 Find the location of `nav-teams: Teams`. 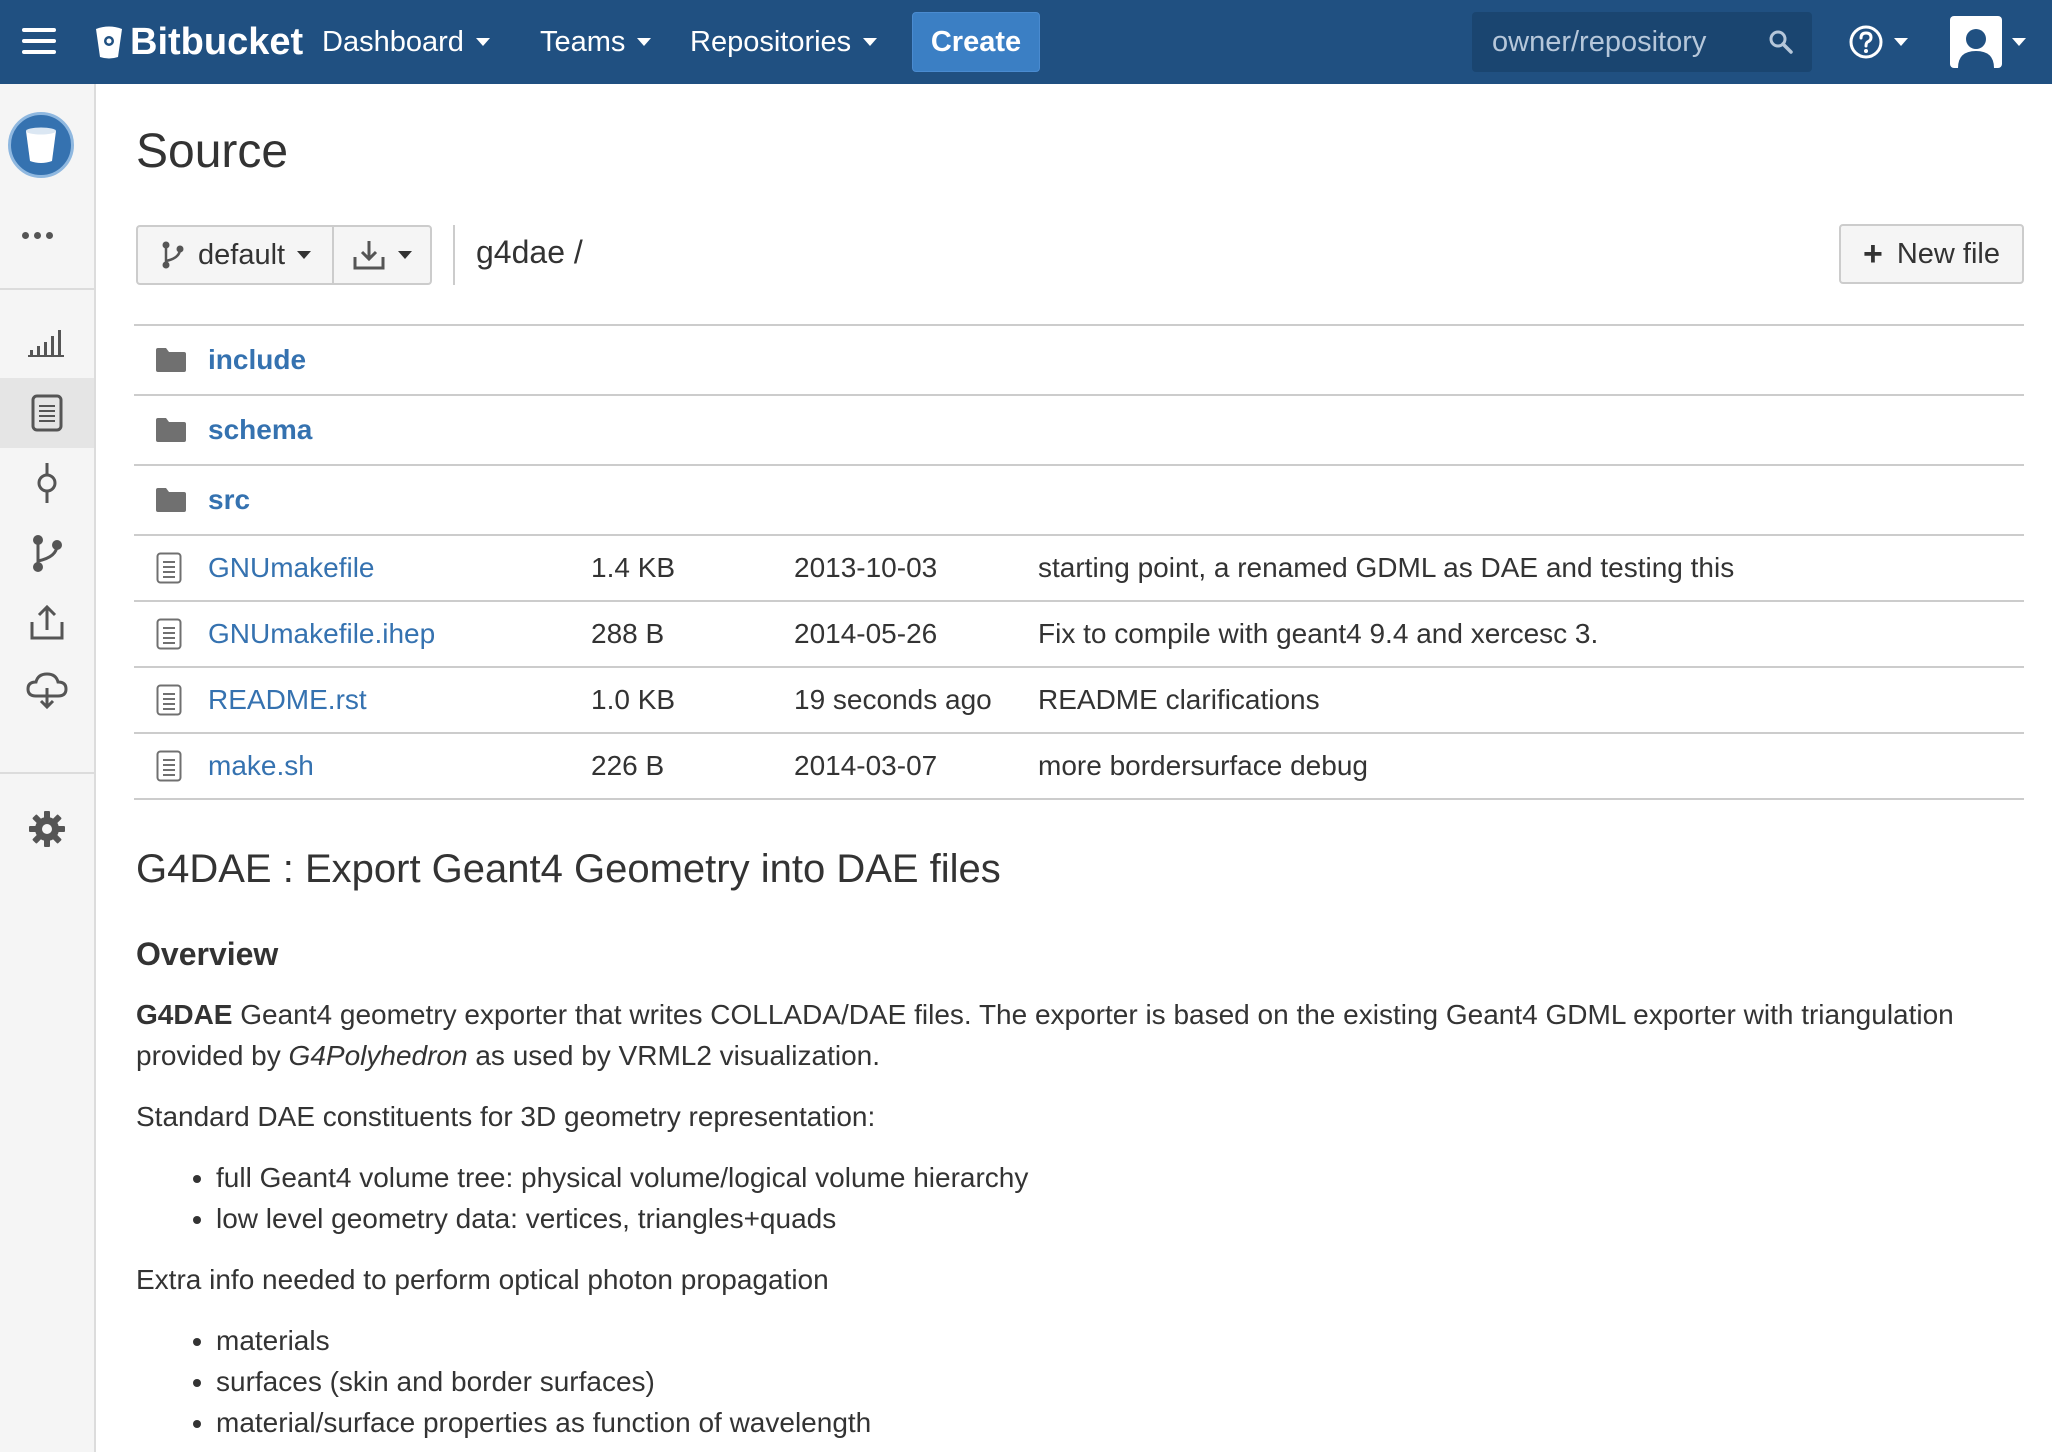

nav-teams: Teams is located at coordinates (596, 42).